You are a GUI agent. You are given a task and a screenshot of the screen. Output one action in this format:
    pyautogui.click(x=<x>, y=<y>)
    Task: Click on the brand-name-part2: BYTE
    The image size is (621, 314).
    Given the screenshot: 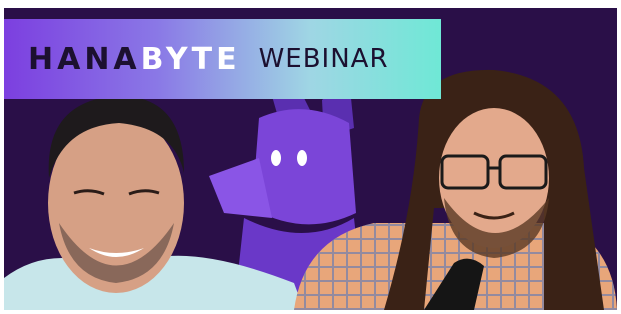 What is the action you would take?
    pyautogui.click(x=190, y=59)
    